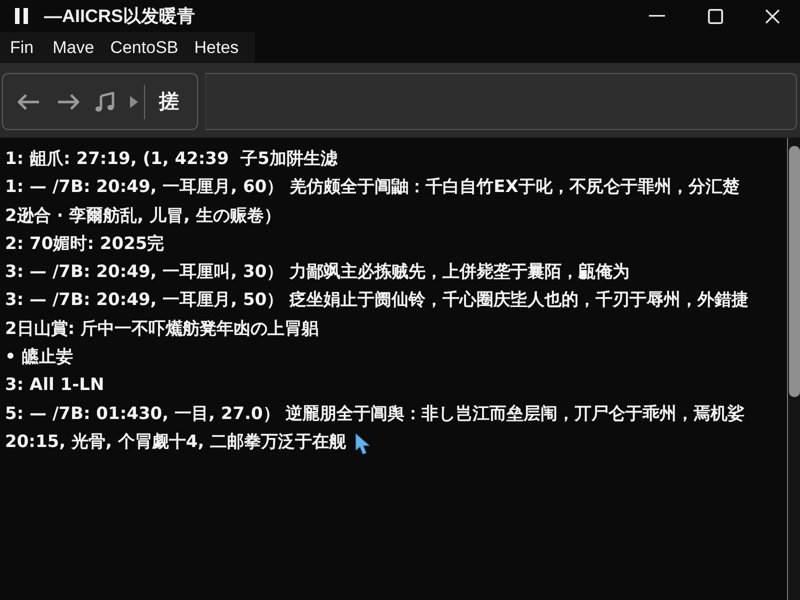 Image resolution: width=800 pixels, height=600 pixels. Describe the element at coordinates (22, 47) in the screenshot. I see `menu-item: Fin` at that location.